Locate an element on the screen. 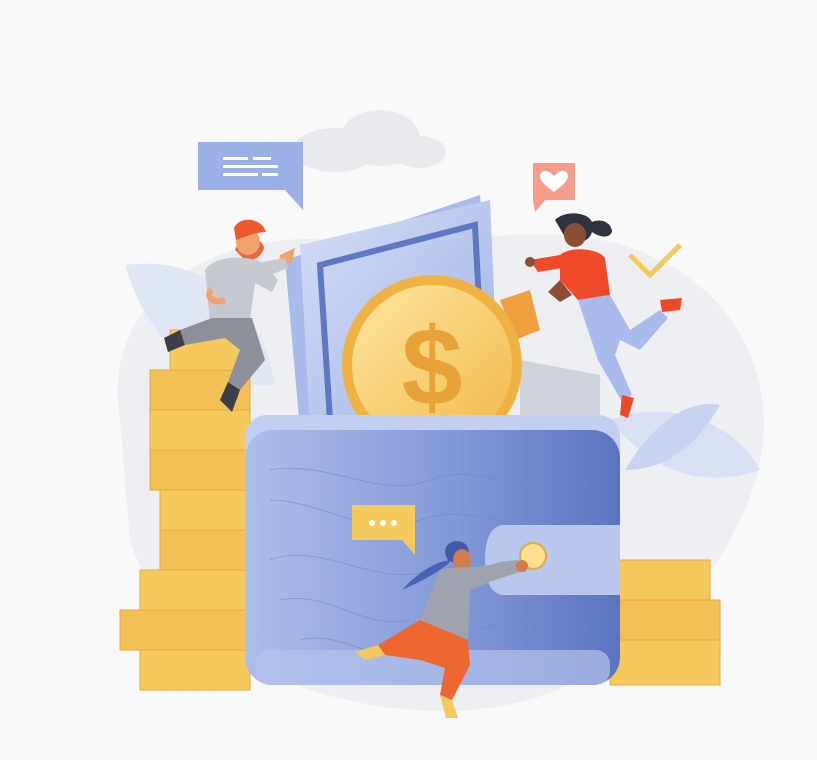 The height and width of the screenshot is (760, 817). heart-icon is located at coordinates (554, 187).